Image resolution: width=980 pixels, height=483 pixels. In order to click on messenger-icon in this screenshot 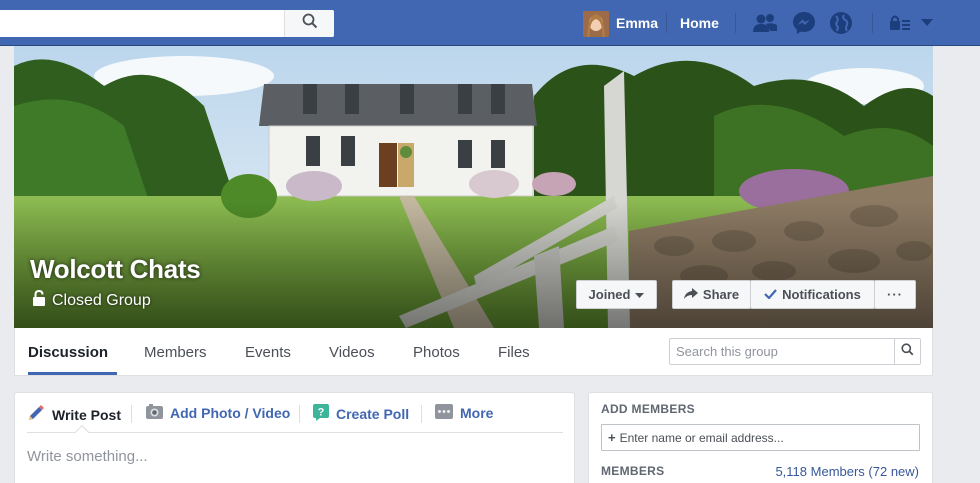, I will do `click(804, 23)`.